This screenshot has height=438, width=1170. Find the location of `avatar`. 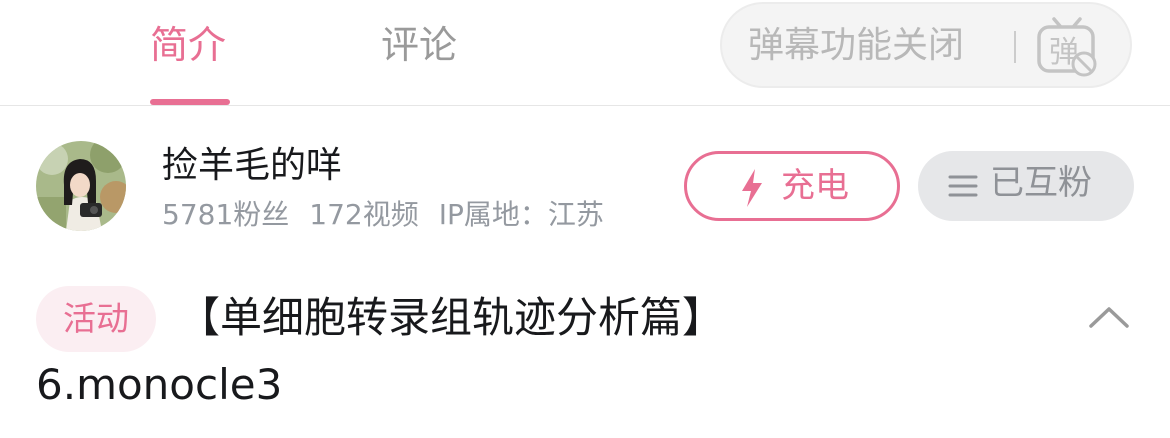

avatar is located at coordinates (81, 186).